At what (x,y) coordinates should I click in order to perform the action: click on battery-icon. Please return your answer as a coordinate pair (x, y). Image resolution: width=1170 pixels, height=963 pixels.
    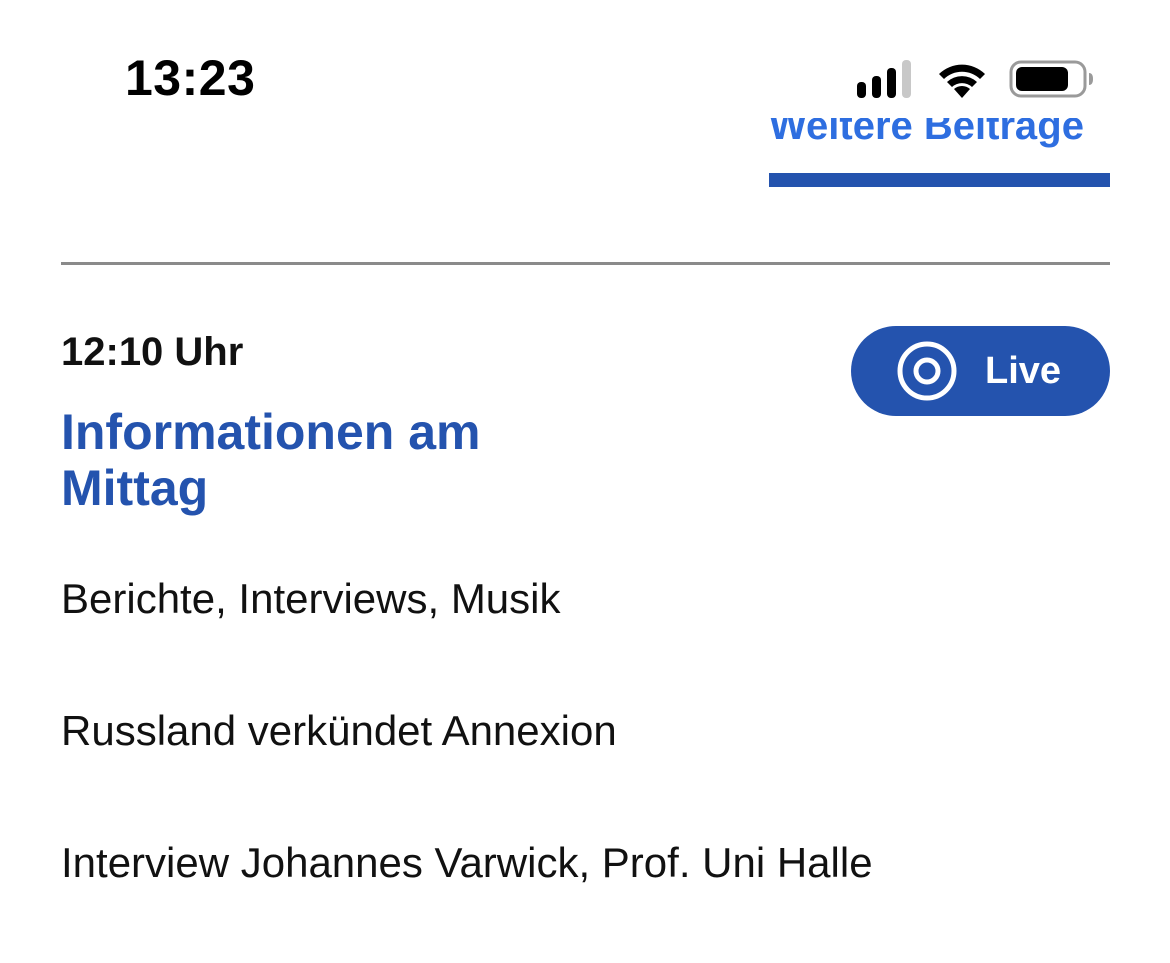
    Looking at the image, I should click on (1051, 79).